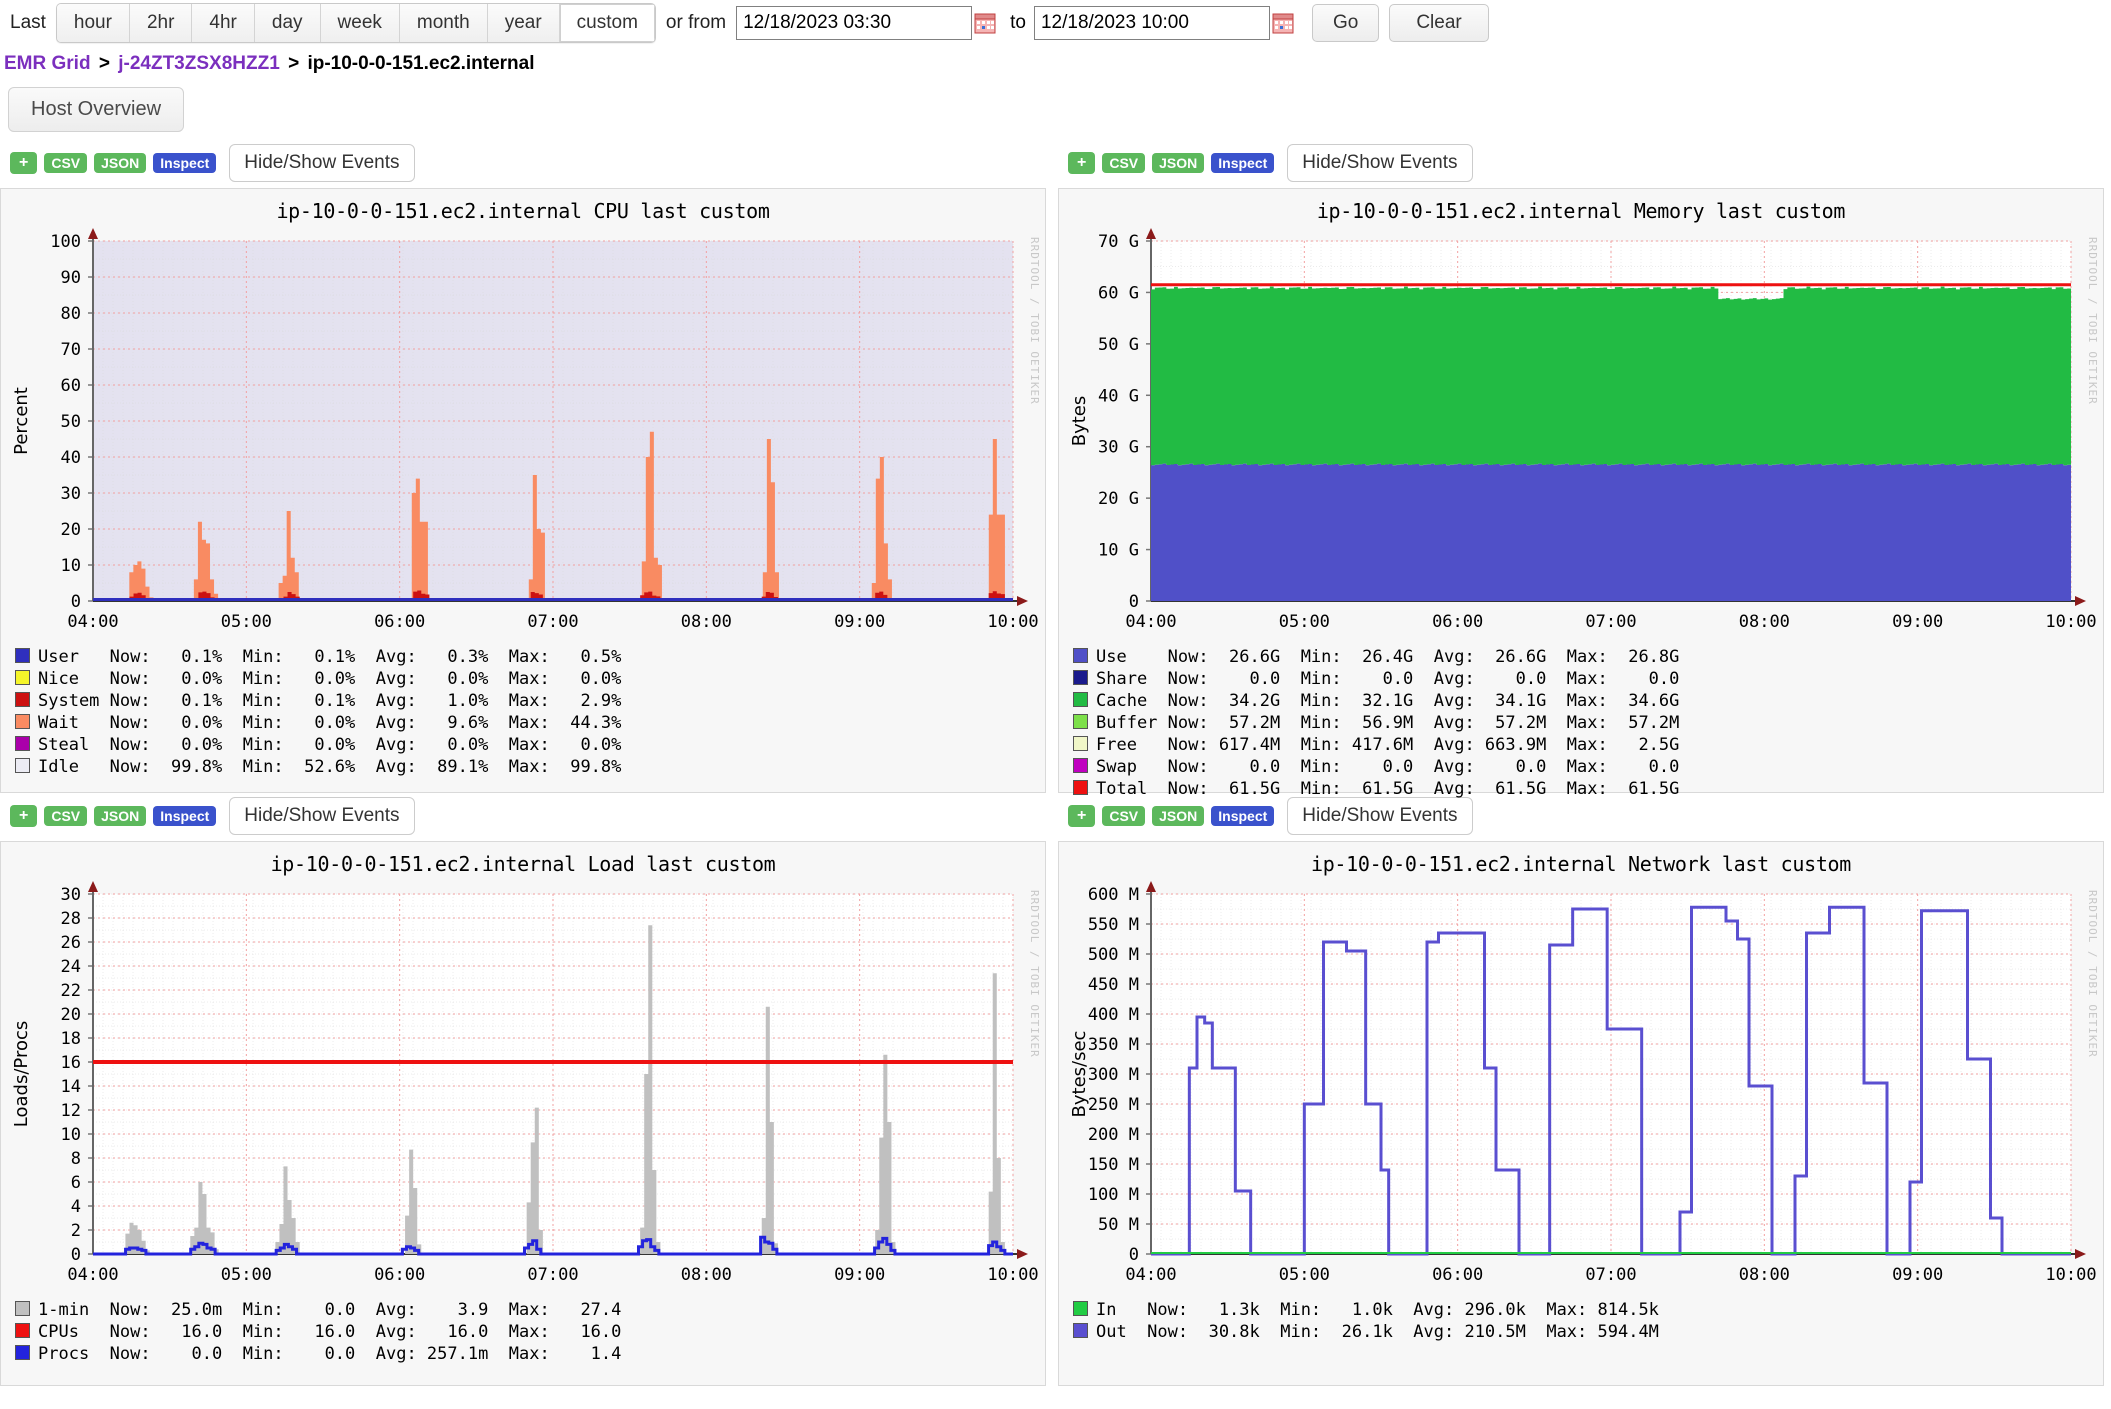 This screenshot has height=1409, width=2111. I want to click on to-label: to, so click(1018, 22).